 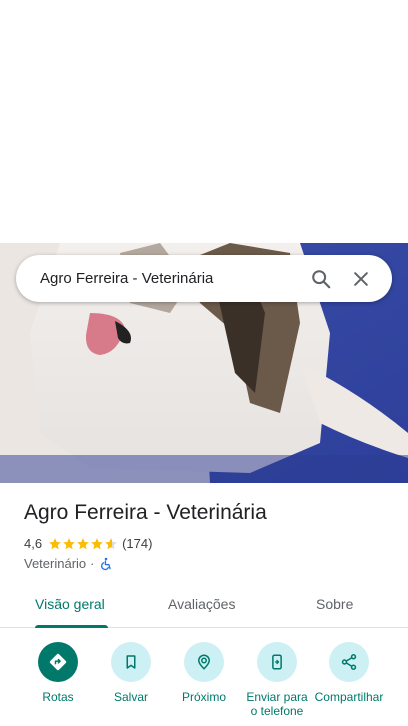 I want to click on share-label: Compartilhar, so click(x=349, y=697).